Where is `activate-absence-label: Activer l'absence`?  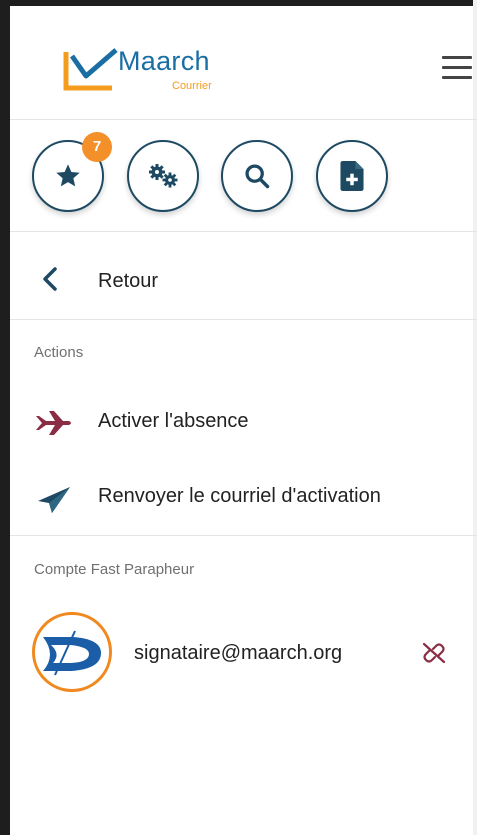 activate-absence-label: Activer l'absence is located at coordinates (173, 421).